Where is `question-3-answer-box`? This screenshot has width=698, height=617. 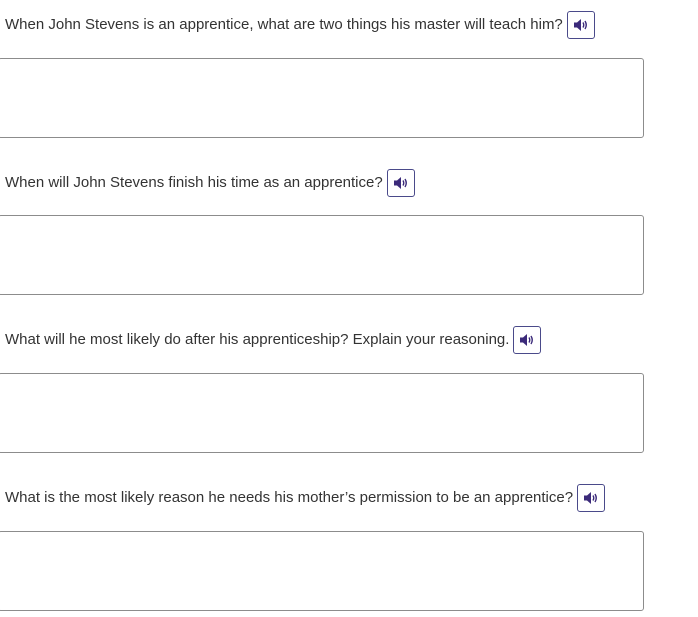
question-3-answer-box is located at coordinates (322, 413).